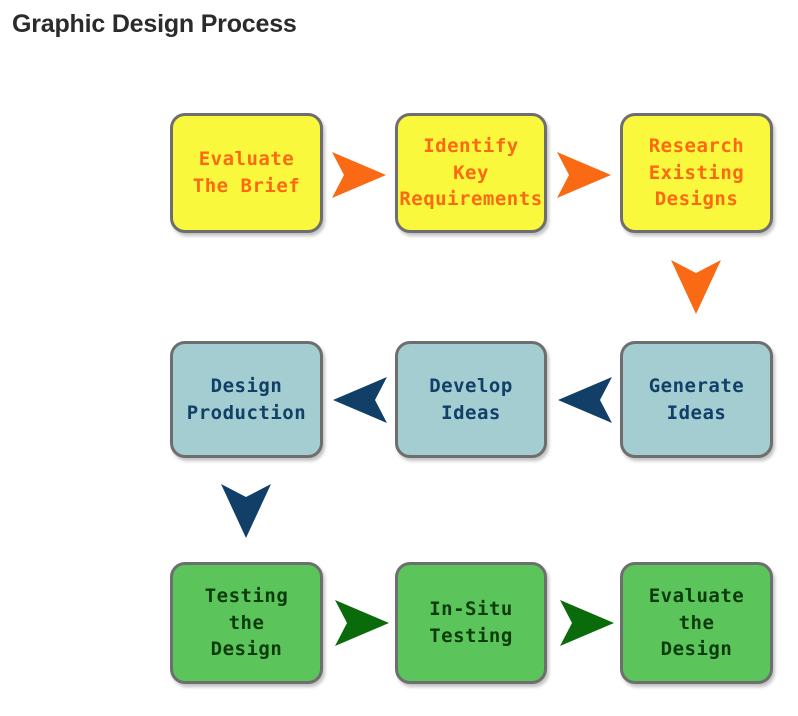 This screenshot has height=716, width=798. I want to click on flow-node-label: Evaluate the Design, so click(696, 622).